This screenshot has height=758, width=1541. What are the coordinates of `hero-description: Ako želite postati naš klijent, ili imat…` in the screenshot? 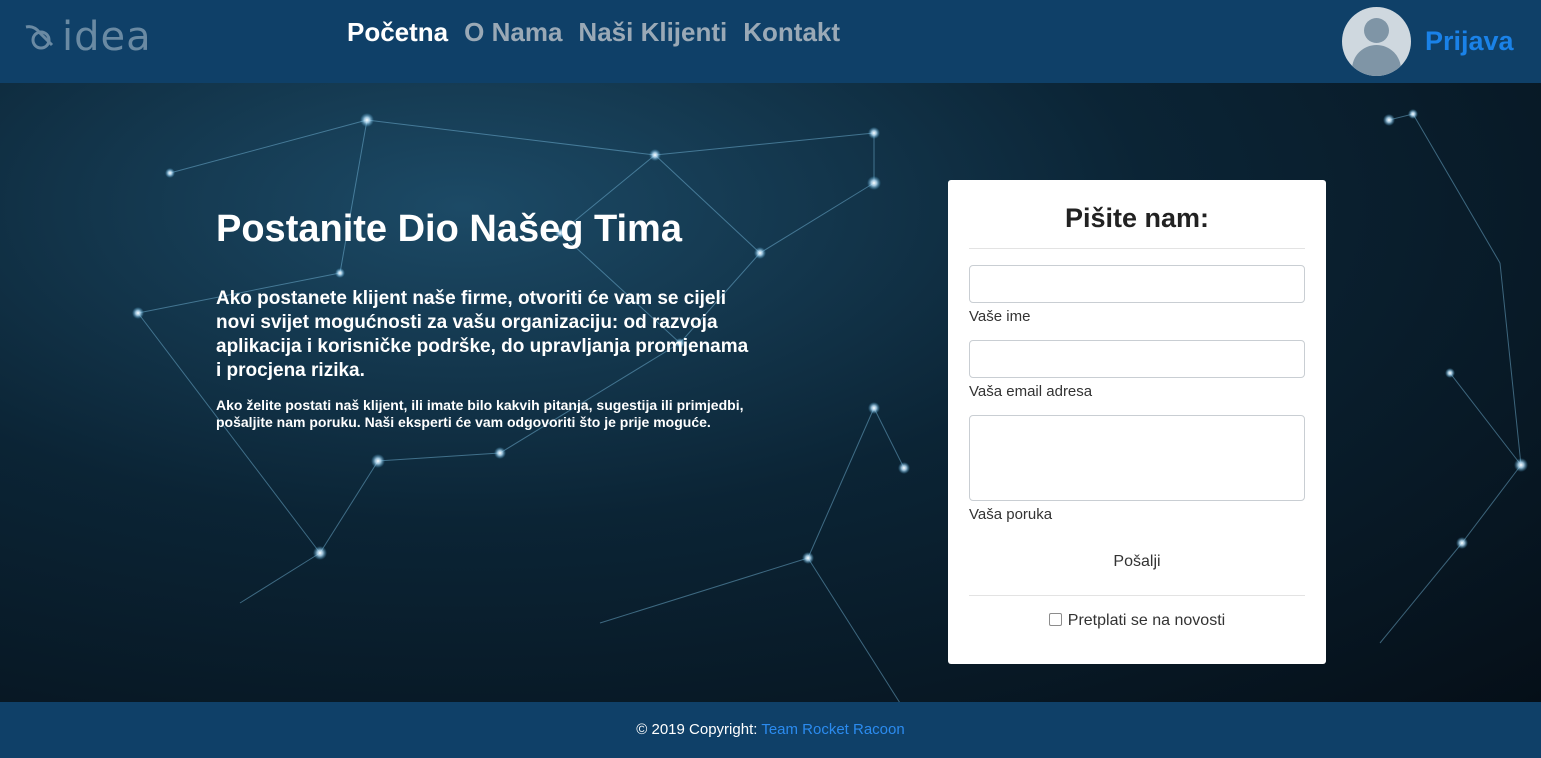 It's located at (480, 413).